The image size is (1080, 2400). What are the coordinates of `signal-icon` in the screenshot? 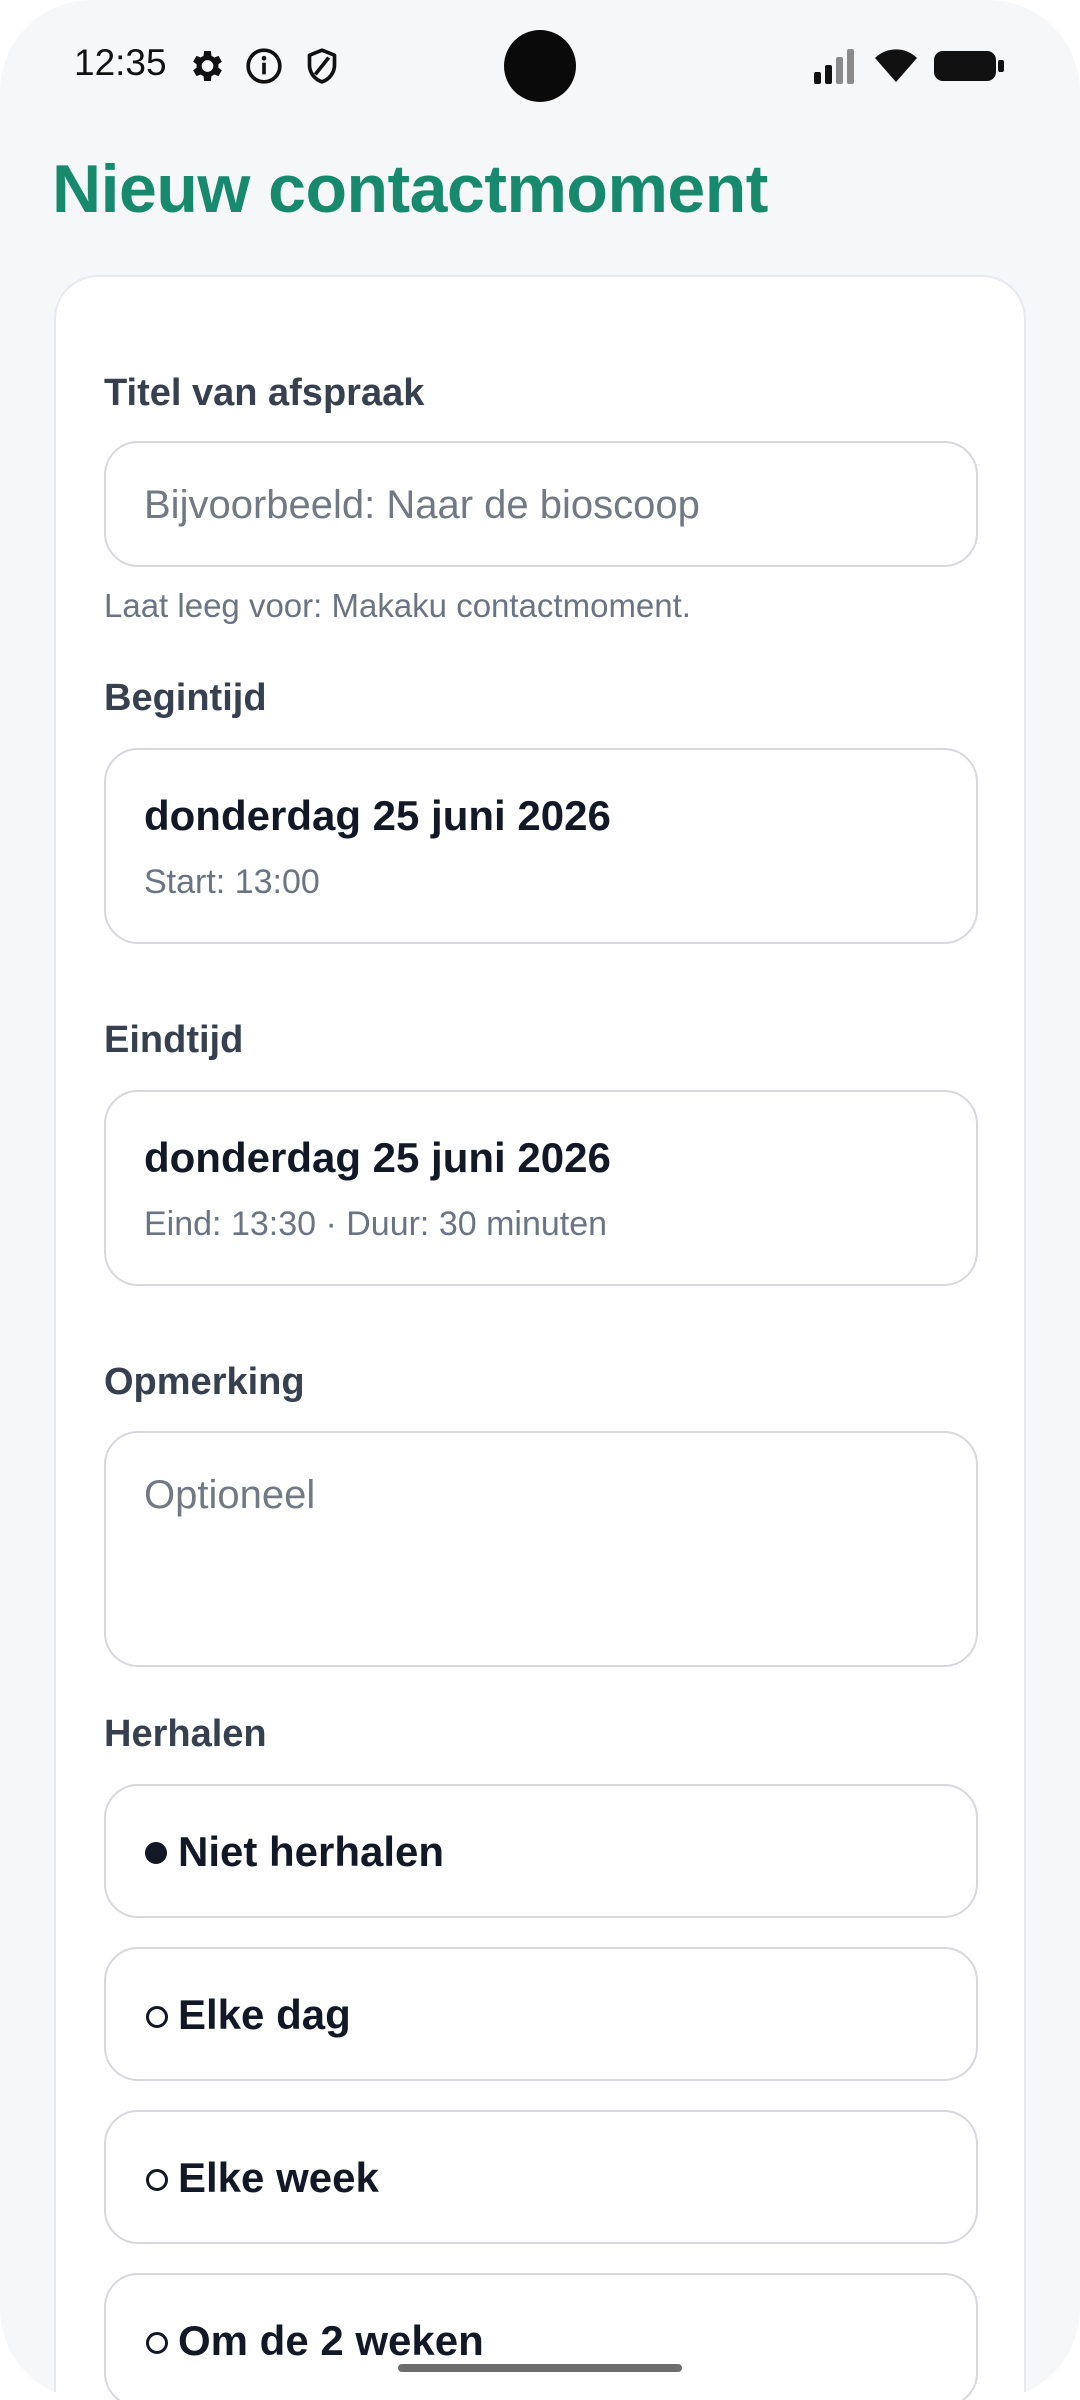 It's located at (834, 66).